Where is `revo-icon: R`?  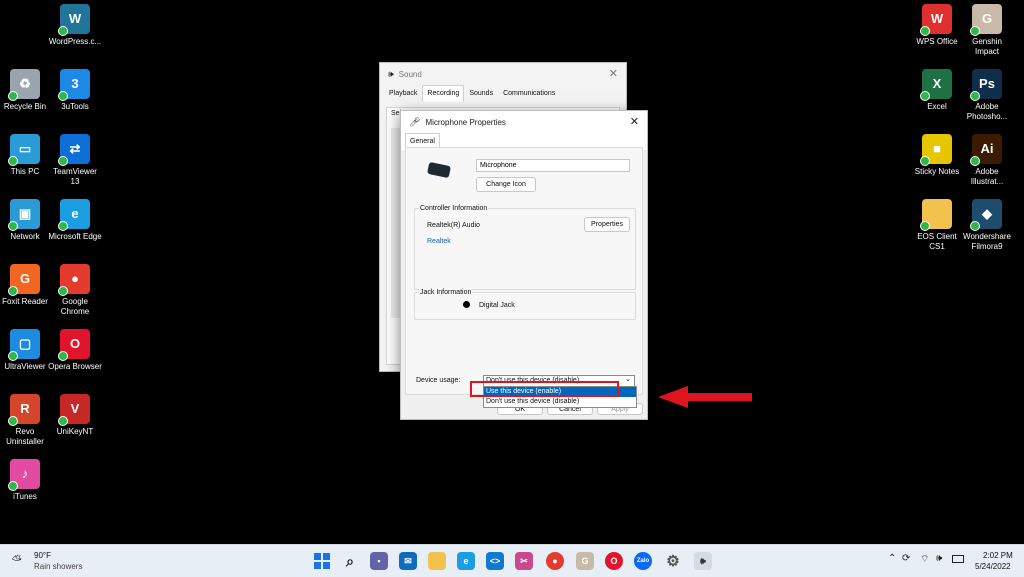 revo-icon: R is located at coordinates (24, 410).